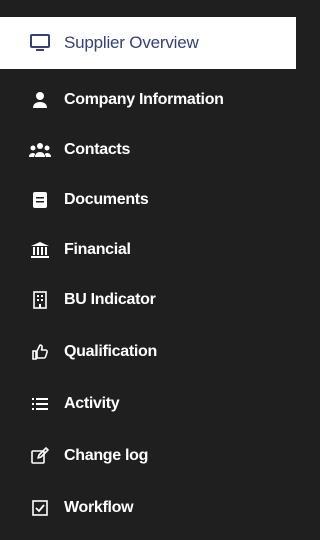 This screenshot has width=320, height=540. What do you see at coordinates (40, 508) in the screenshot?
I see `checkbox-icon` at bounding box center [40, 508].